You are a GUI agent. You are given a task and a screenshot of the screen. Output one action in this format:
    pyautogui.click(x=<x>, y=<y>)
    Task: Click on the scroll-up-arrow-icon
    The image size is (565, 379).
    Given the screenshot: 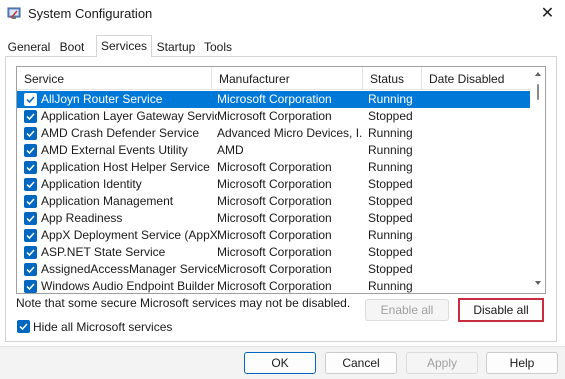 What is the action you would take?
    pyautogui.click(x=538, y=74)
    